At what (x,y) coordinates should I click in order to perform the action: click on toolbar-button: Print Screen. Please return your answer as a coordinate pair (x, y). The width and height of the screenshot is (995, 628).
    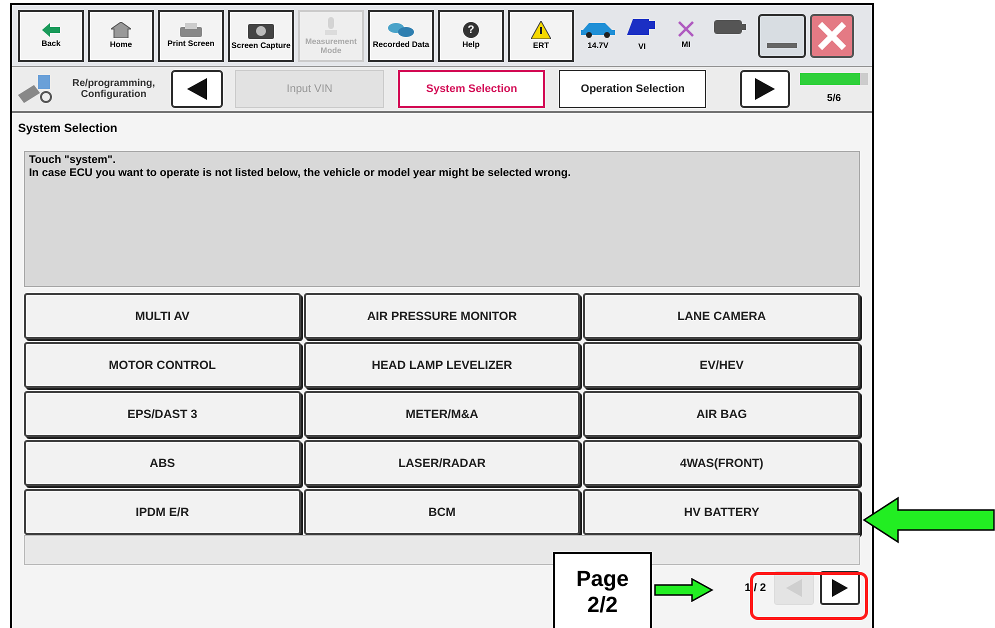
    Looking at the image, I should click on (191, 36).